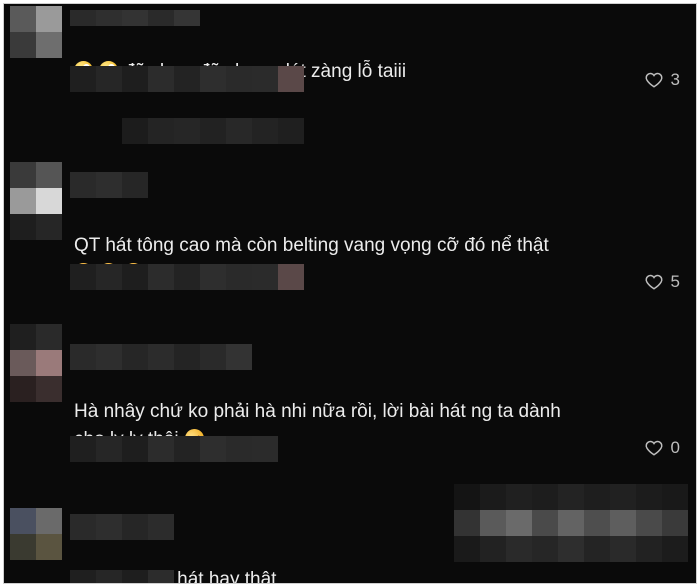 This screenshot has width=700, height=587. I want to click on like-button: 0, so click(662, 448).